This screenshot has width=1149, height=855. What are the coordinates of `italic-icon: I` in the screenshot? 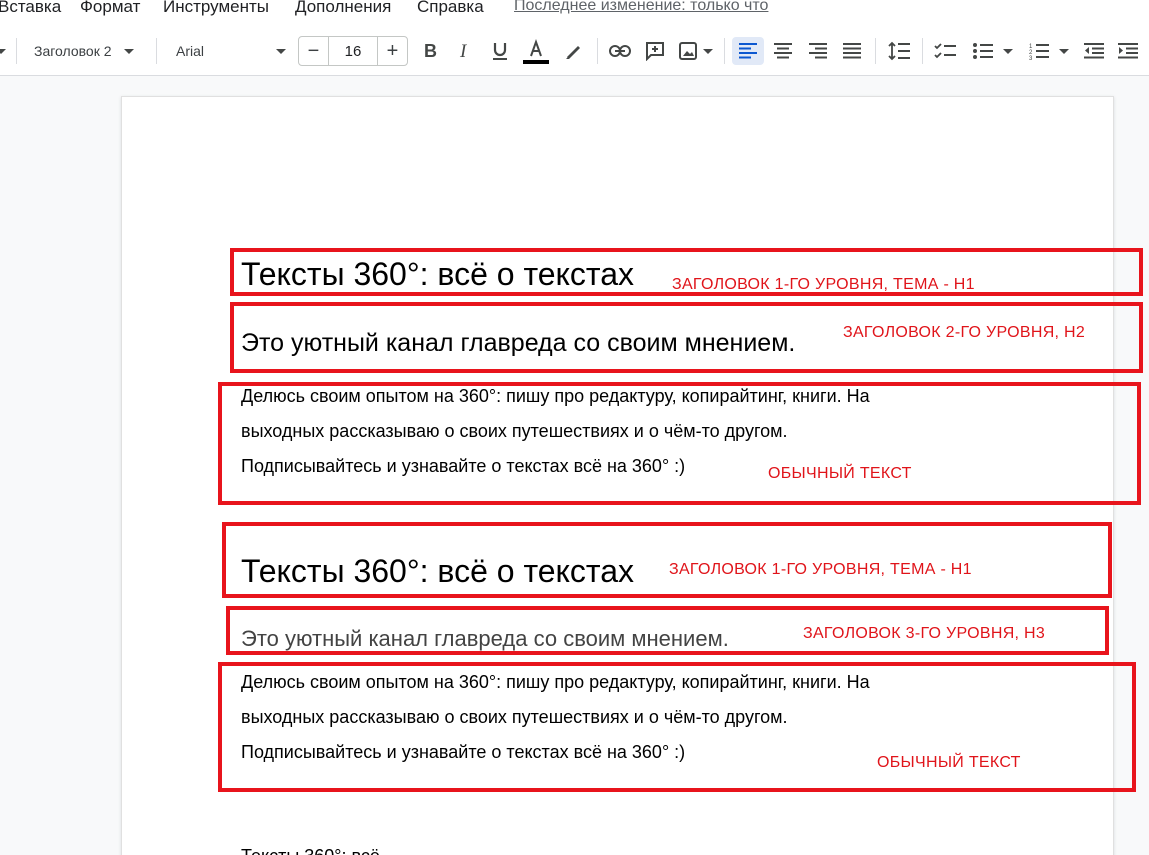 It's located at (465, 51).